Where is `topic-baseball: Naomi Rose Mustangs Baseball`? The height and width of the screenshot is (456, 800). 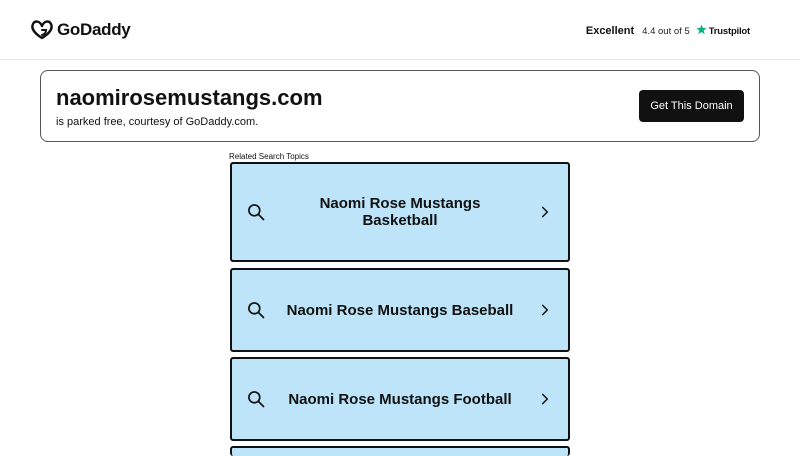
topic-baseball: Naomi Rose Mustangs Baseball is located at coordinates (400, 310).